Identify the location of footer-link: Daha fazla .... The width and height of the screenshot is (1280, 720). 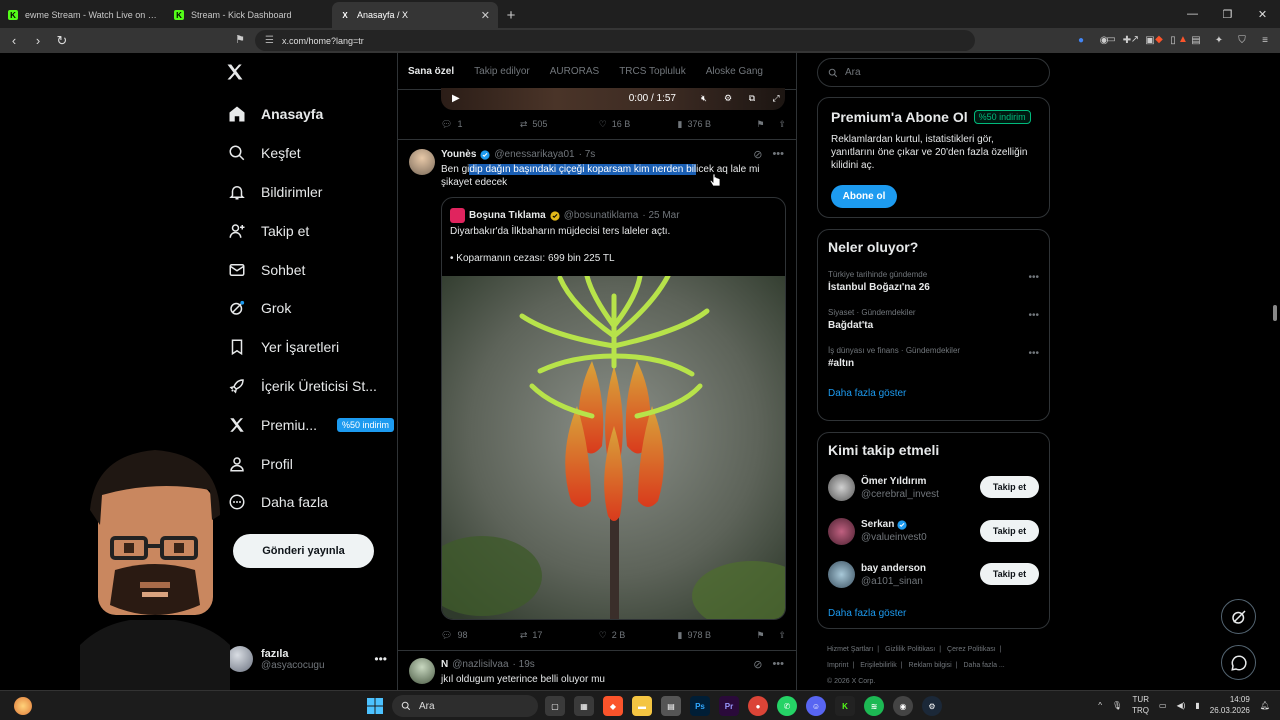
(984, 665).